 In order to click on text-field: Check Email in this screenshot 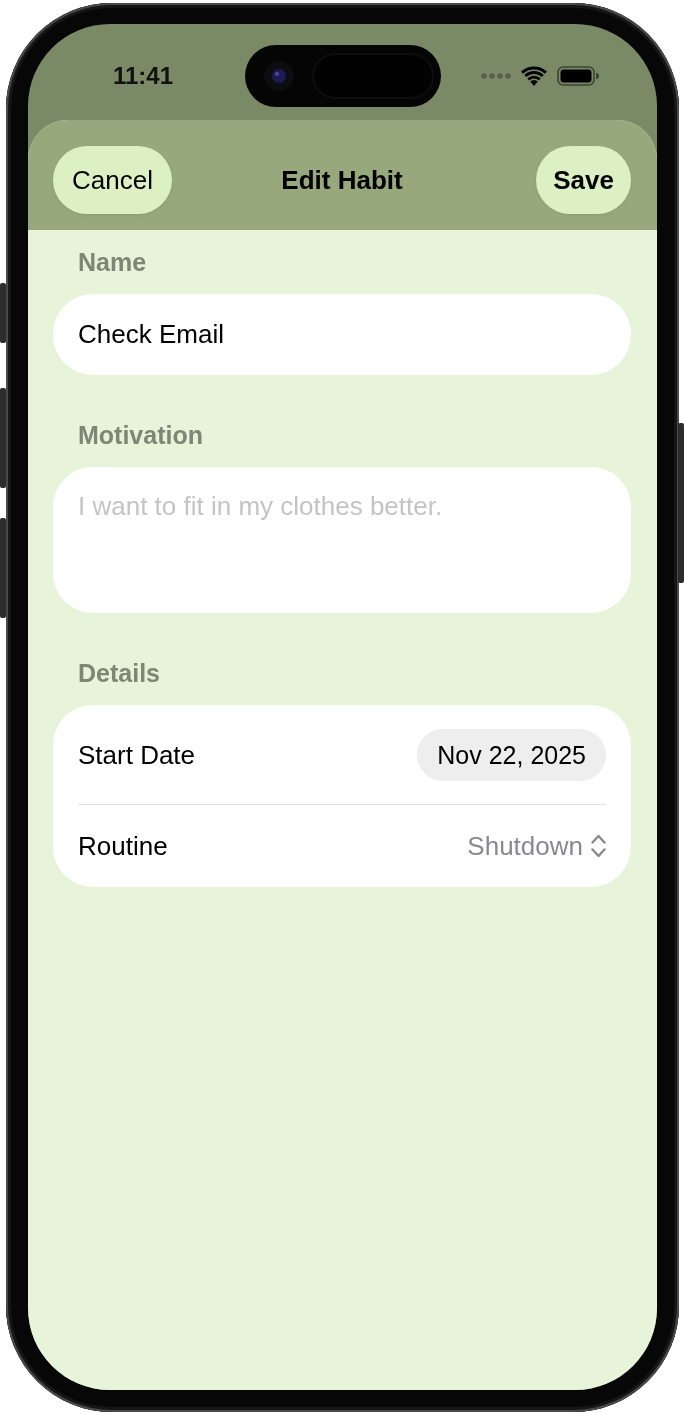, I will do `click(342, 334)`.